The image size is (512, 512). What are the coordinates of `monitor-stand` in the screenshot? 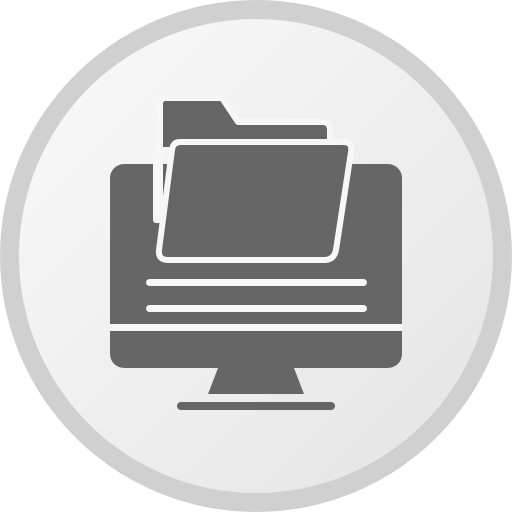 It's located at (256, 381).